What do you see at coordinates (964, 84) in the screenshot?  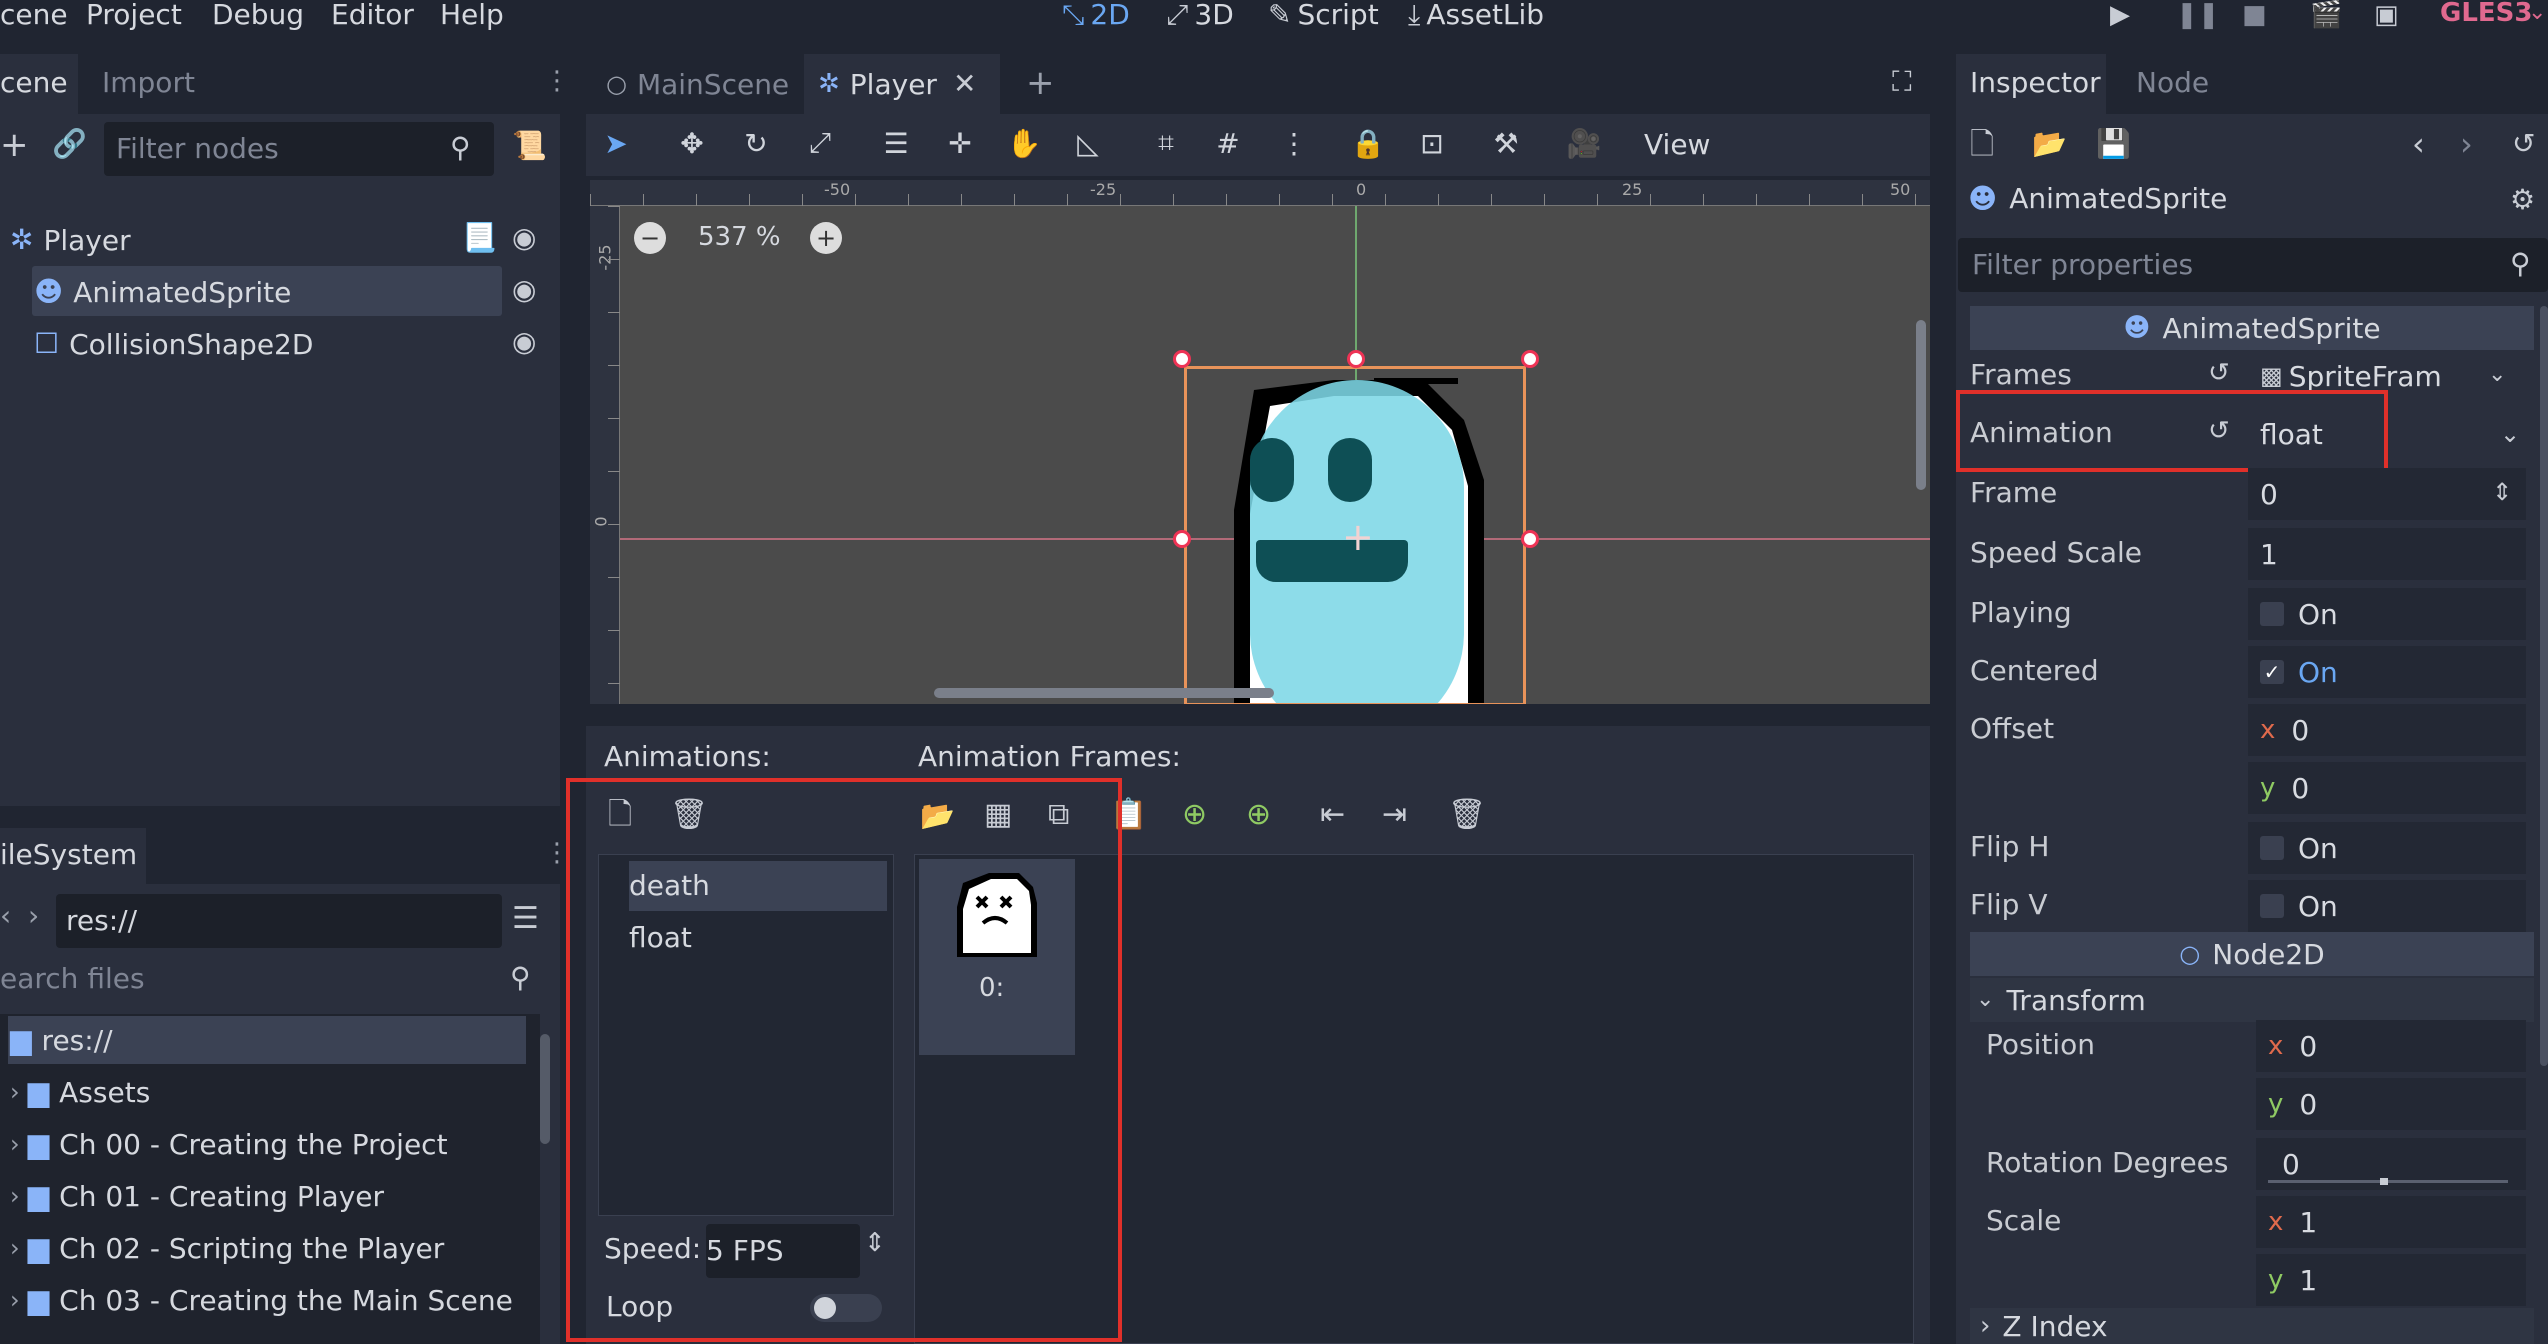 I see `close-icon: ✕` at bounding box center [964, 84].